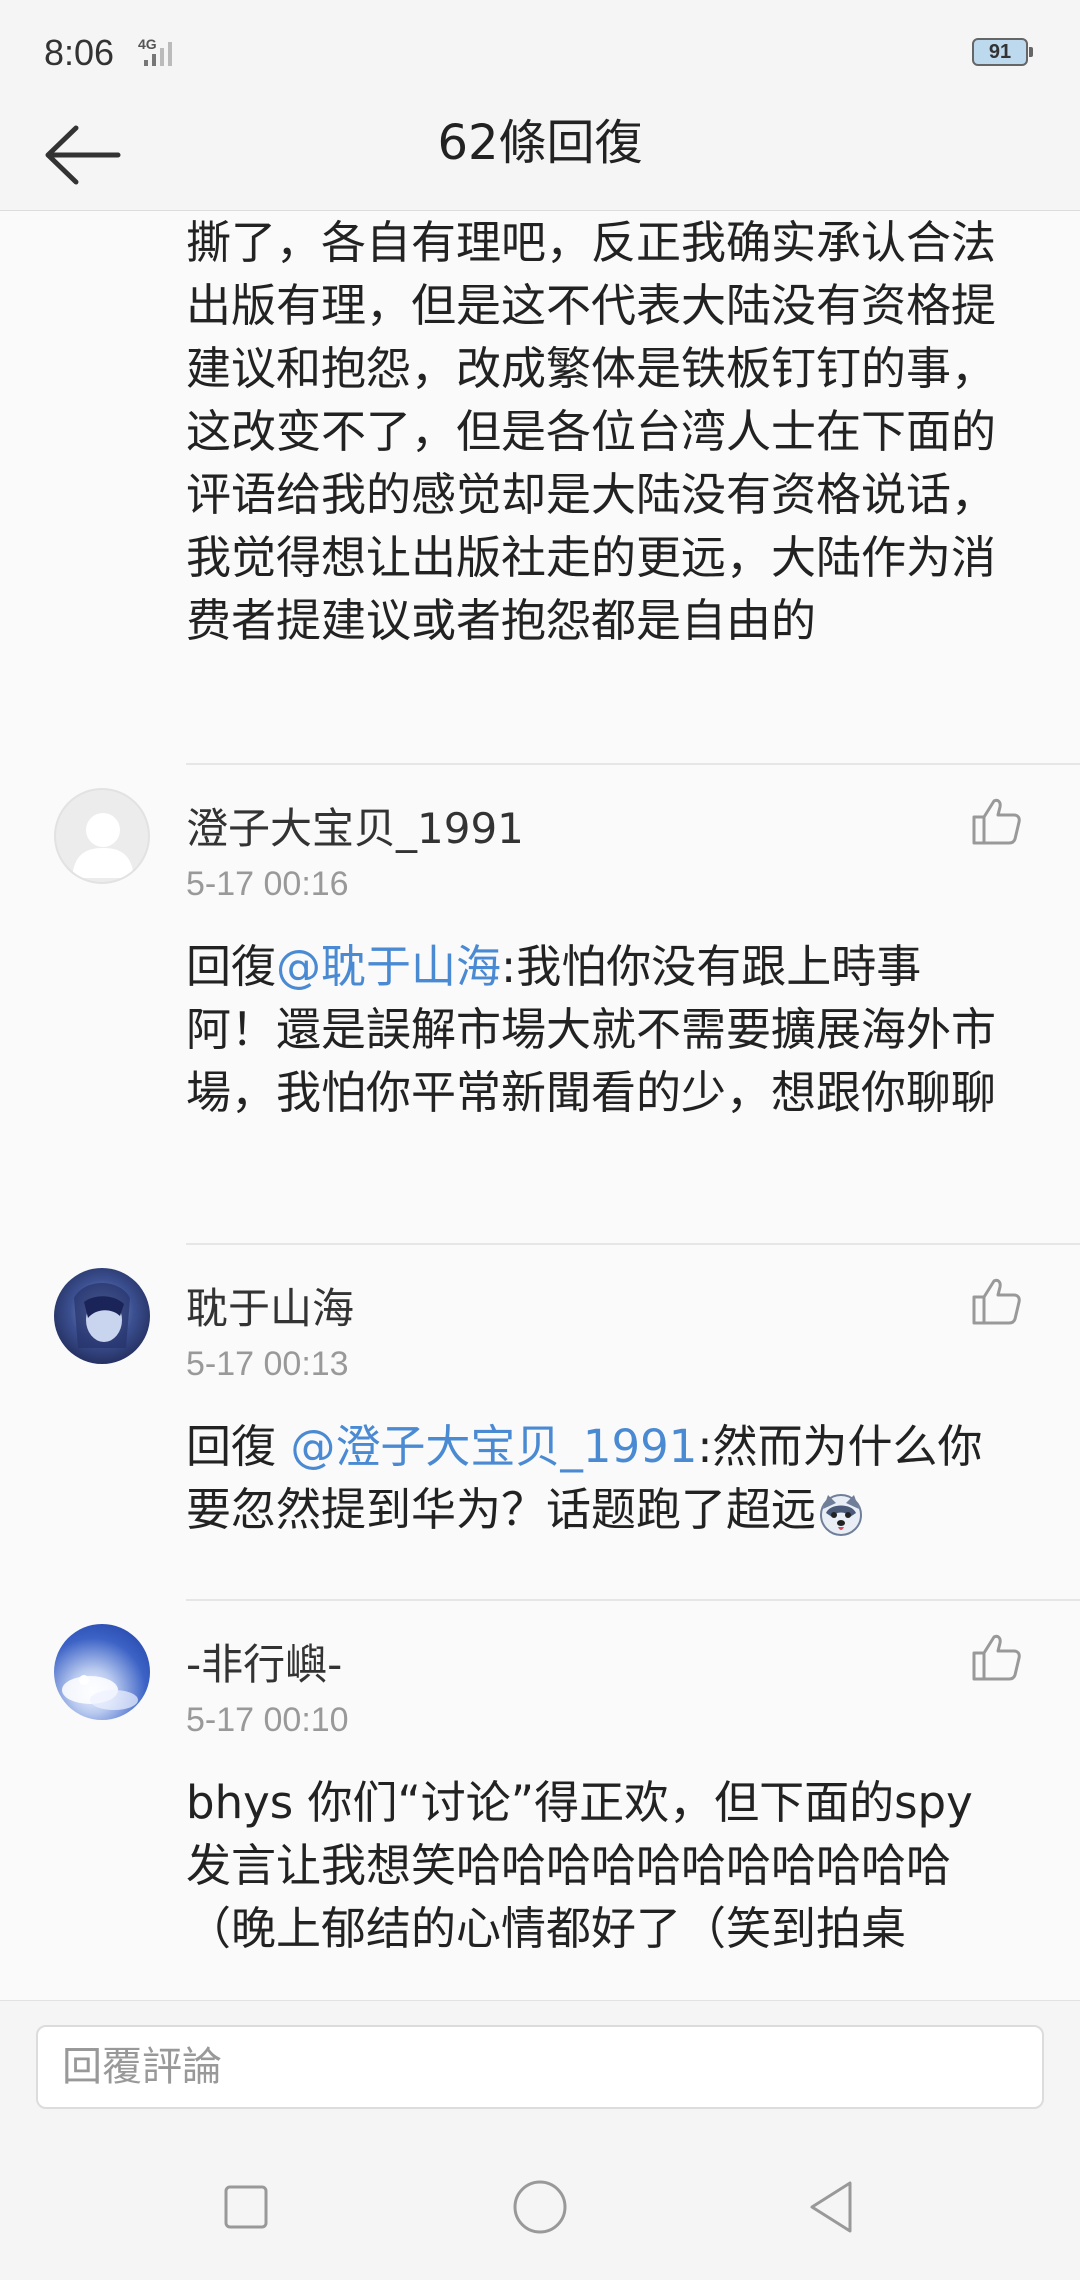 This screenshot has height=2280, width=1080. What do you see at coordinates (161, 54) in the screenshot?
I see `signal-icon: 4G` at bounding box center [161, 54].